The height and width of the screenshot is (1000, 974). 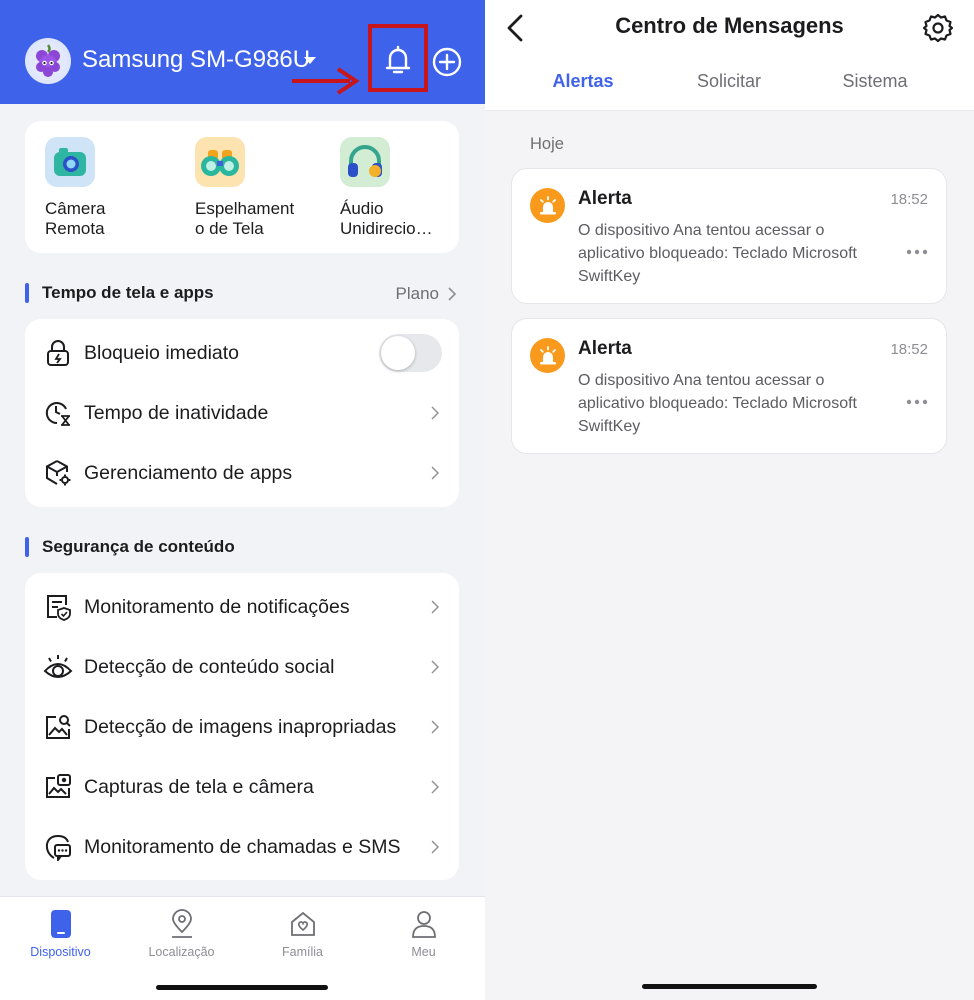 What do you see at coordinates (365, 162) in the screenshot?
I see `headphones-icon` at bounding box center [365, 162].